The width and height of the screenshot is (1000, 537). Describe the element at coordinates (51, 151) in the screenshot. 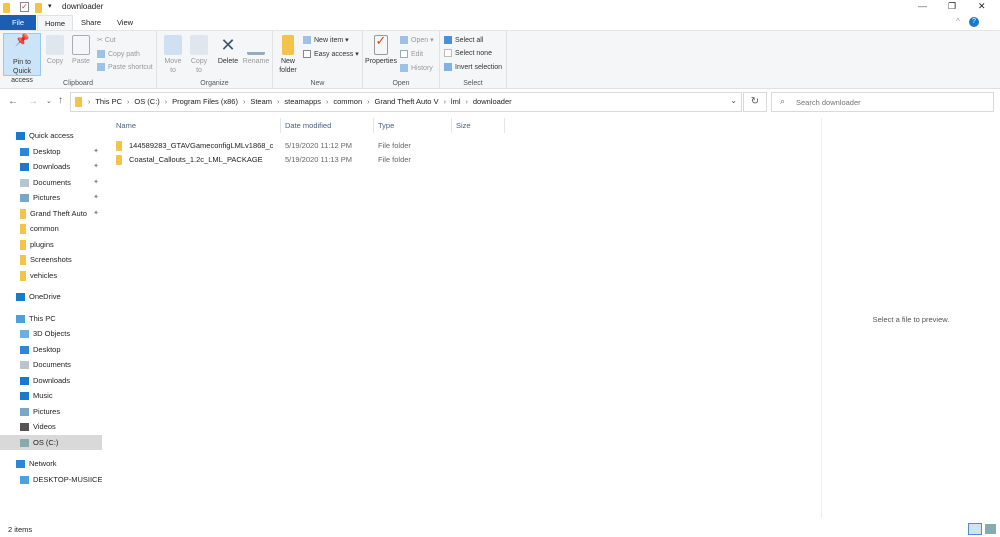

I see `nav-item: Desktop ✦` at that location.